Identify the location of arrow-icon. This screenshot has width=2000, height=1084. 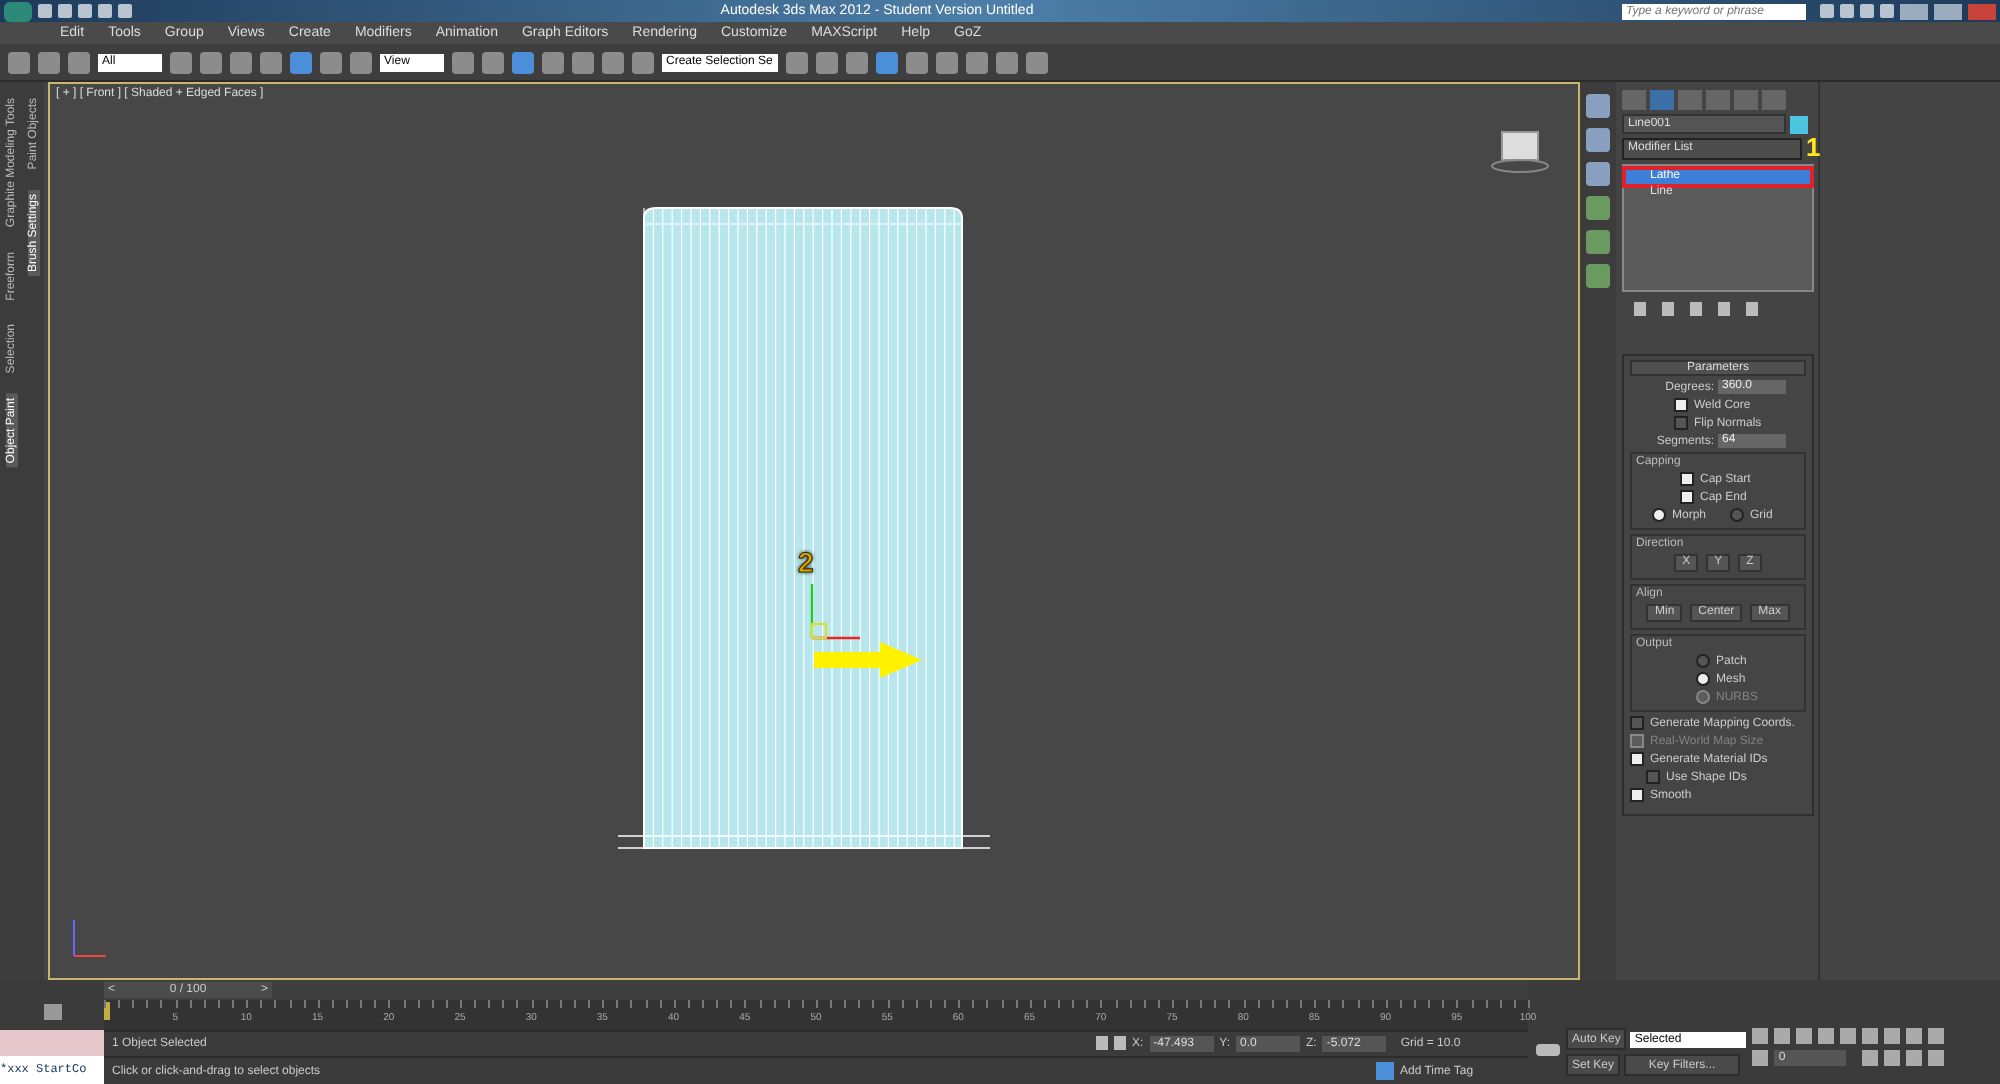
(868, 660).